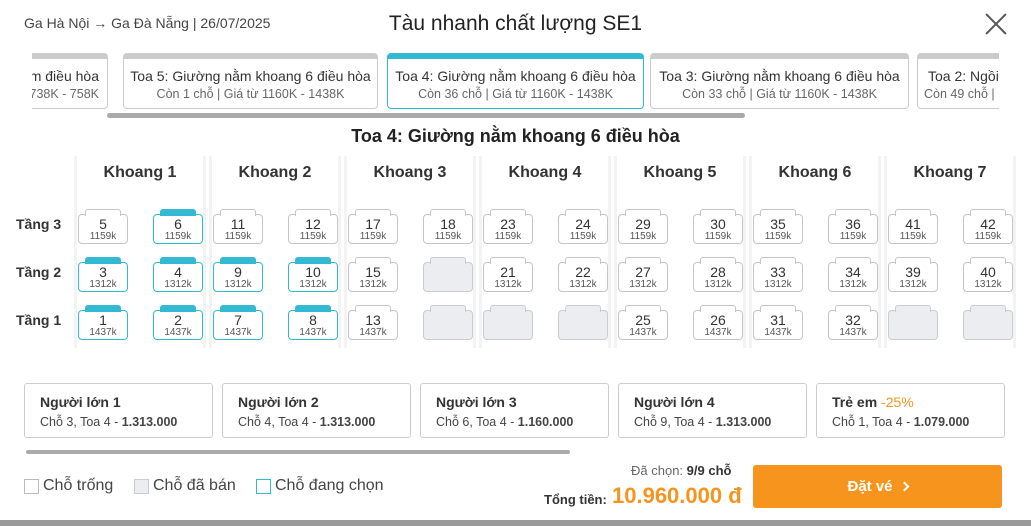 This screenshot has height=526, width=1031. I want to click on chevron-right-icon, so click(904, 486).